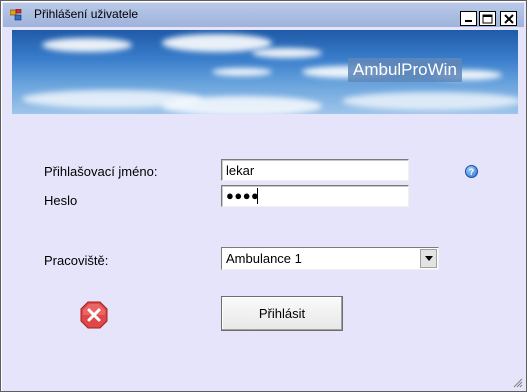 This screenshot has height=392, width=527. I want to click on brand-label: AmbulProWin, so click(405, 70).